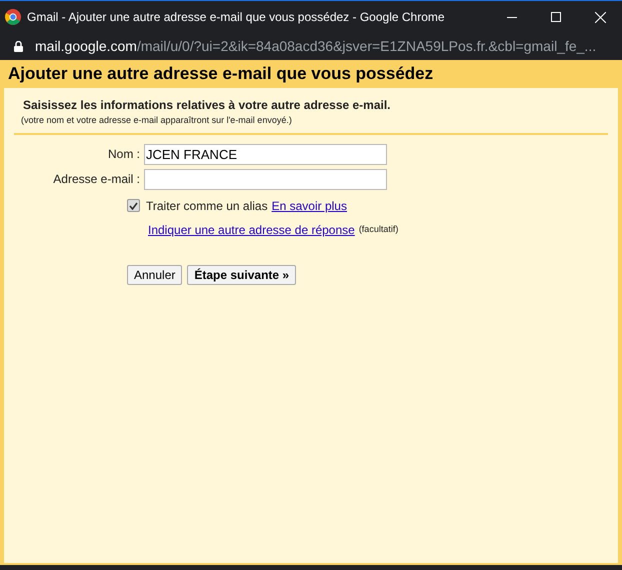 Image resolution: width=622 pixels, height=570 pixels. Describe the element at coordinates (156, 120) in the screenshot. I see `section-note: (votre nom et votre adresse e-mail apparaîtront sur l'e-mail envoyé.)` at that location.